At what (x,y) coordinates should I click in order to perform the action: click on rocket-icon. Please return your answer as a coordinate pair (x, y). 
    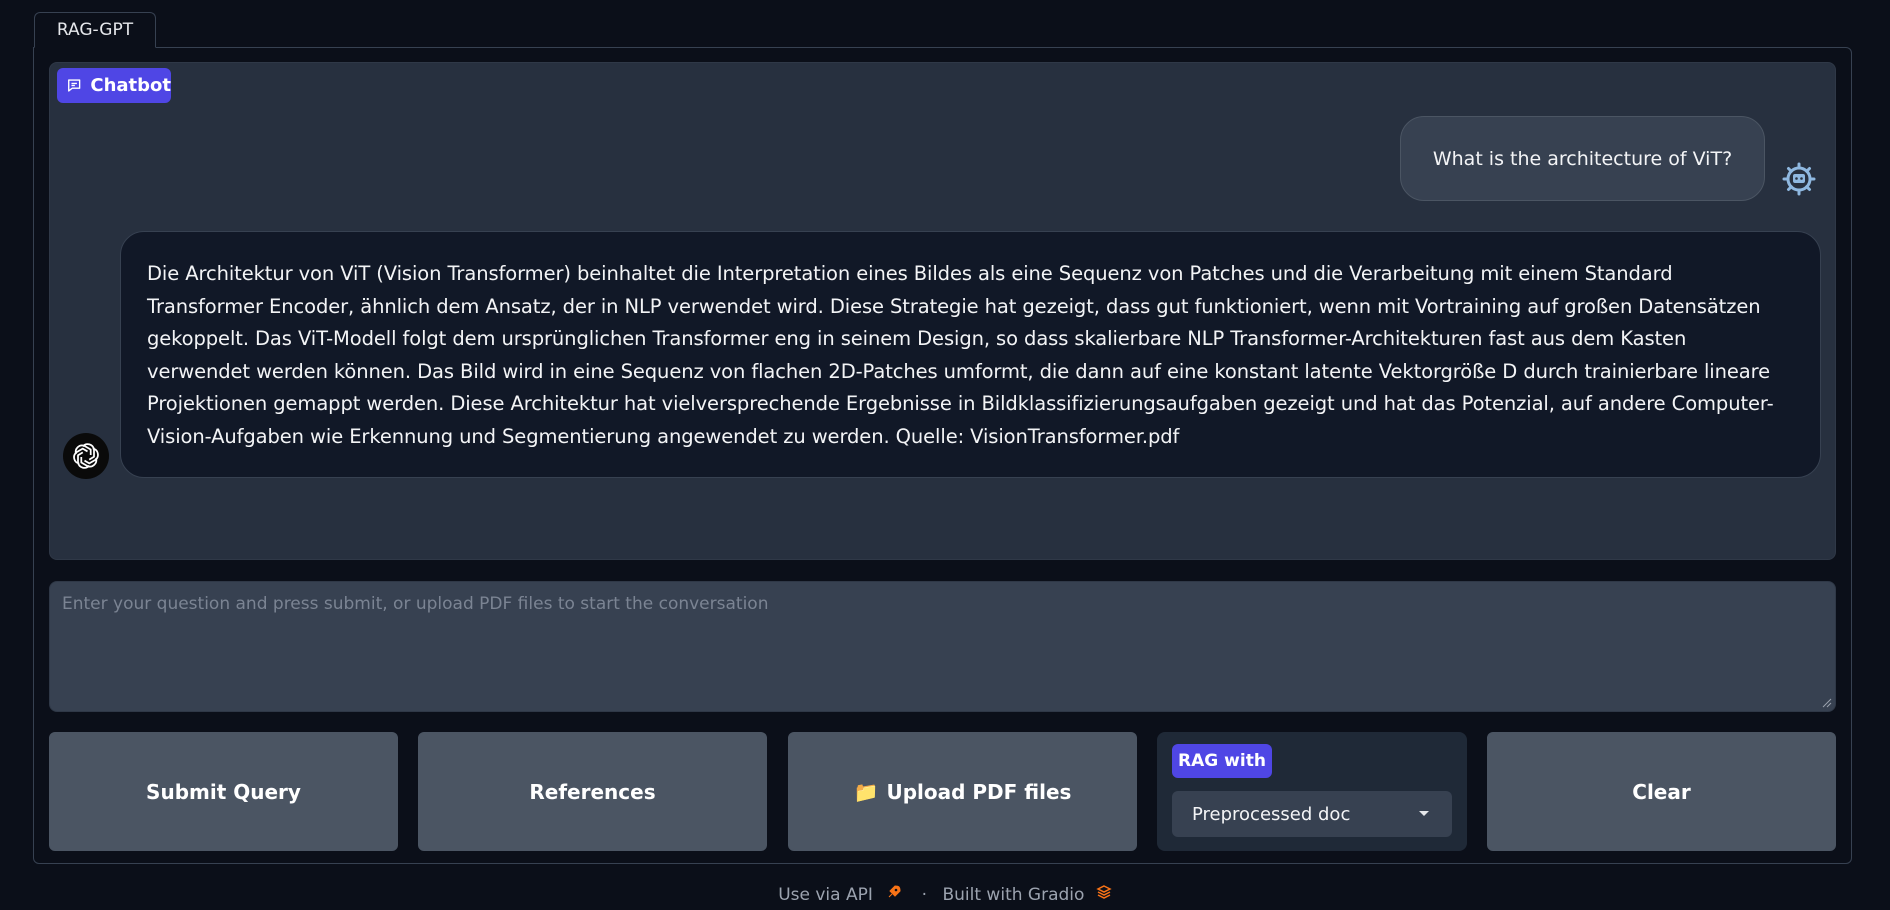
    Looking at the image, I should click on (894, 894).